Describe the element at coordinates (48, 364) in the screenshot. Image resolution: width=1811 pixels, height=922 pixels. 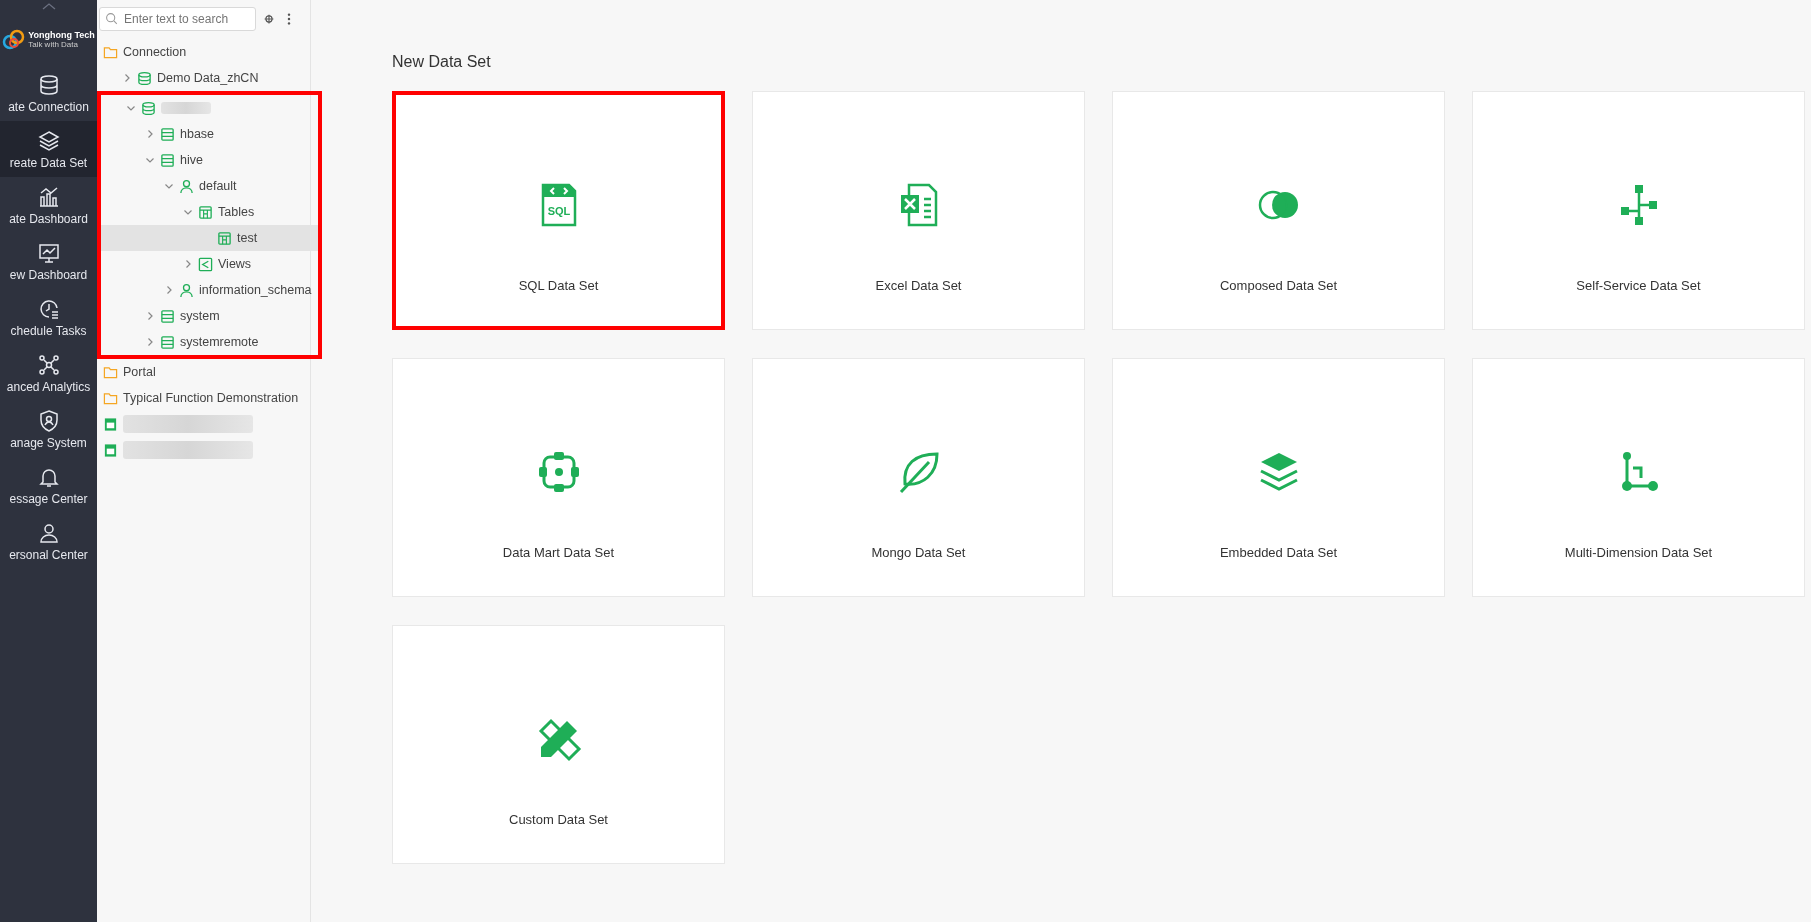
I see `network-icon` at that location.